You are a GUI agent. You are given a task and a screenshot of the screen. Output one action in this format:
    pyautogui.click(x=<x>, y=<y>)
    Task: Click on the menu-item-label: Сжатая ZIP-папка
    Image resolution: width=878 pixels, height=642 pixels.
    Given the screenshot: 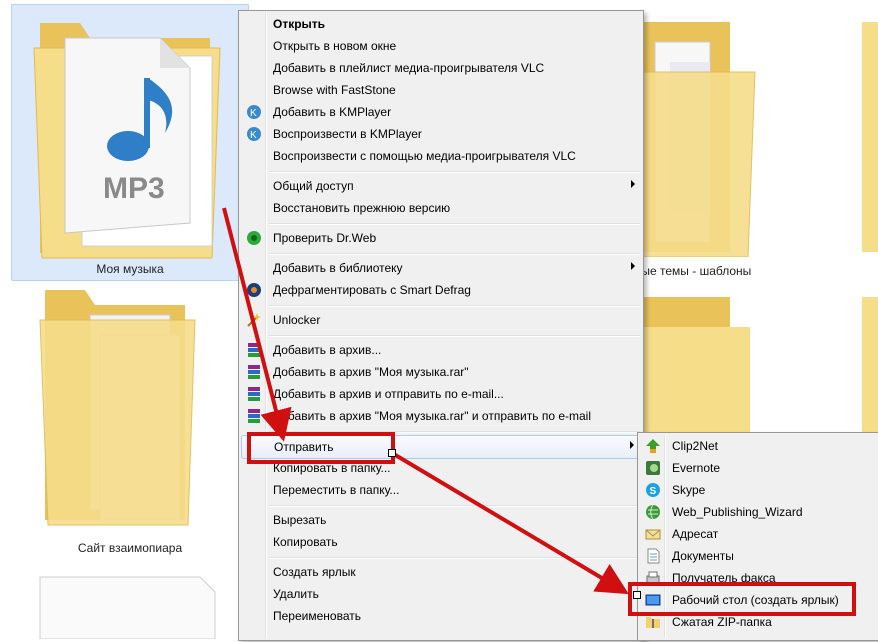 What is the action you would take?
    pyautogui.click(x=722, y=622)
    